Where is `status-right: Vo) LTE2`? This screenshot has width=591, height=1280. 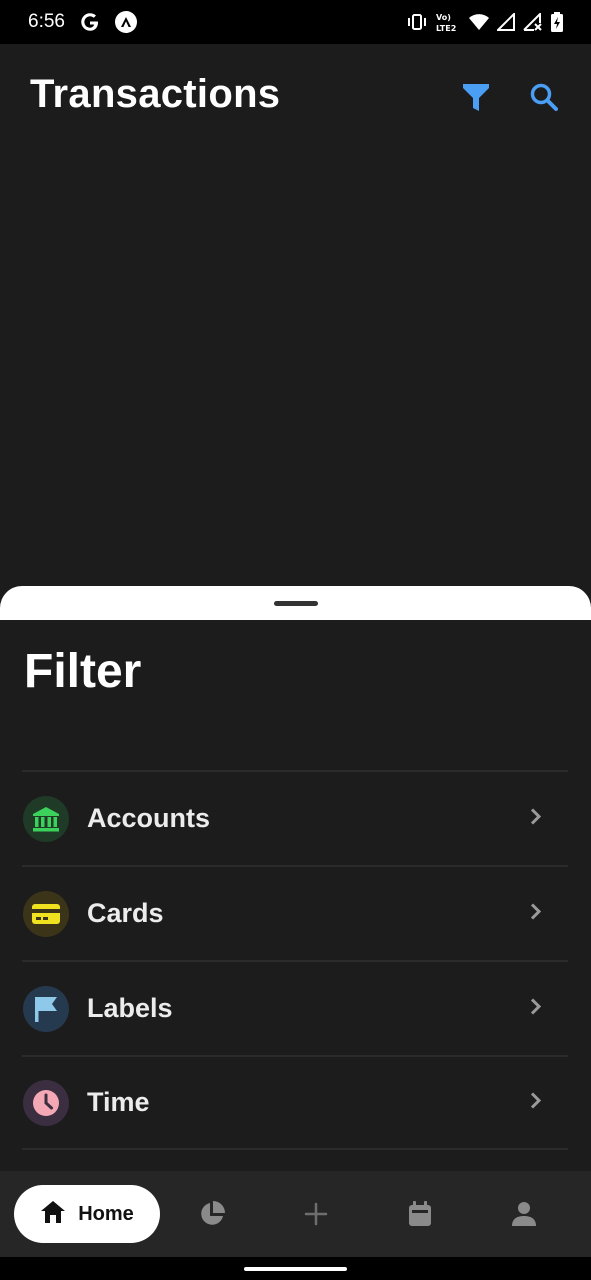
status-right: Vo) LTE2 is located at coordinates (485, 22).